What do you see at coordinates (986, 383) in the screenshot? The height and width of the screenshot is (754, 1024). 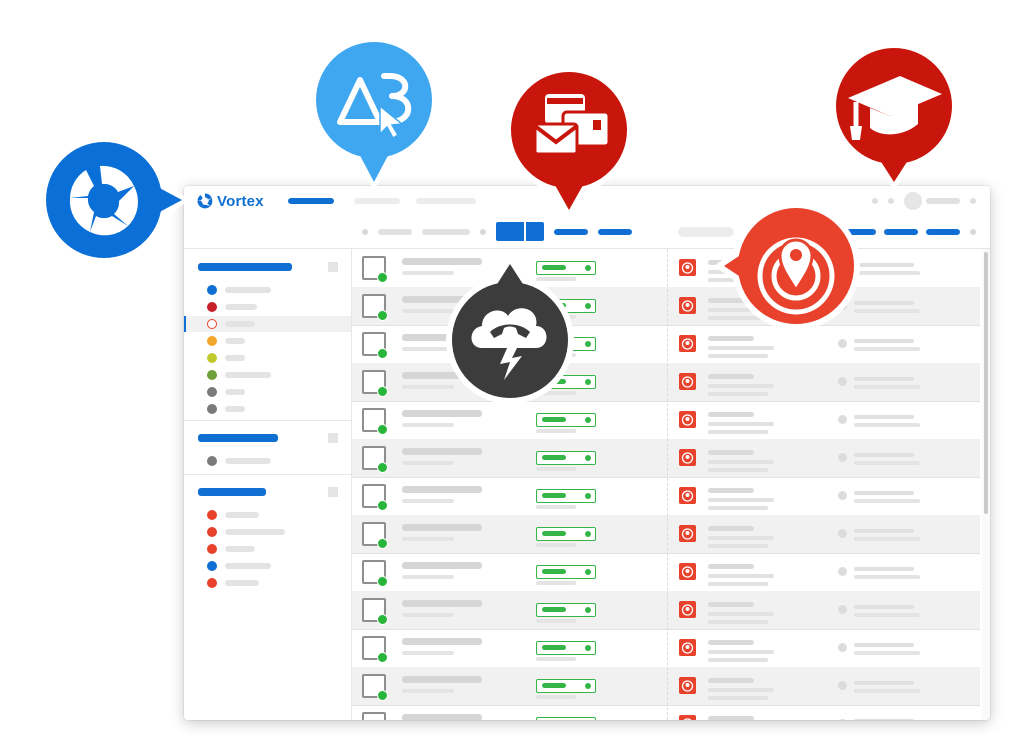 I see `scrollbar-thumb` at bounding box center [986, 383].